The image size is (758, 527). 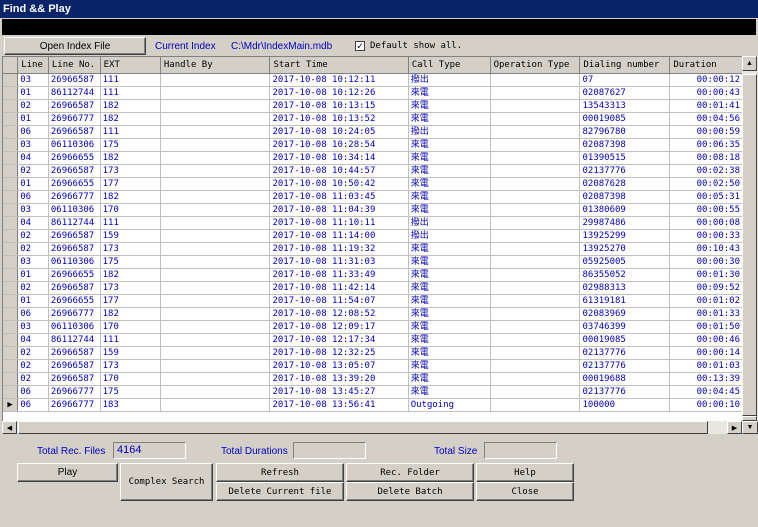 I want to click on rec-folder-button: Rec. Folder, so click(x=410, y=472).